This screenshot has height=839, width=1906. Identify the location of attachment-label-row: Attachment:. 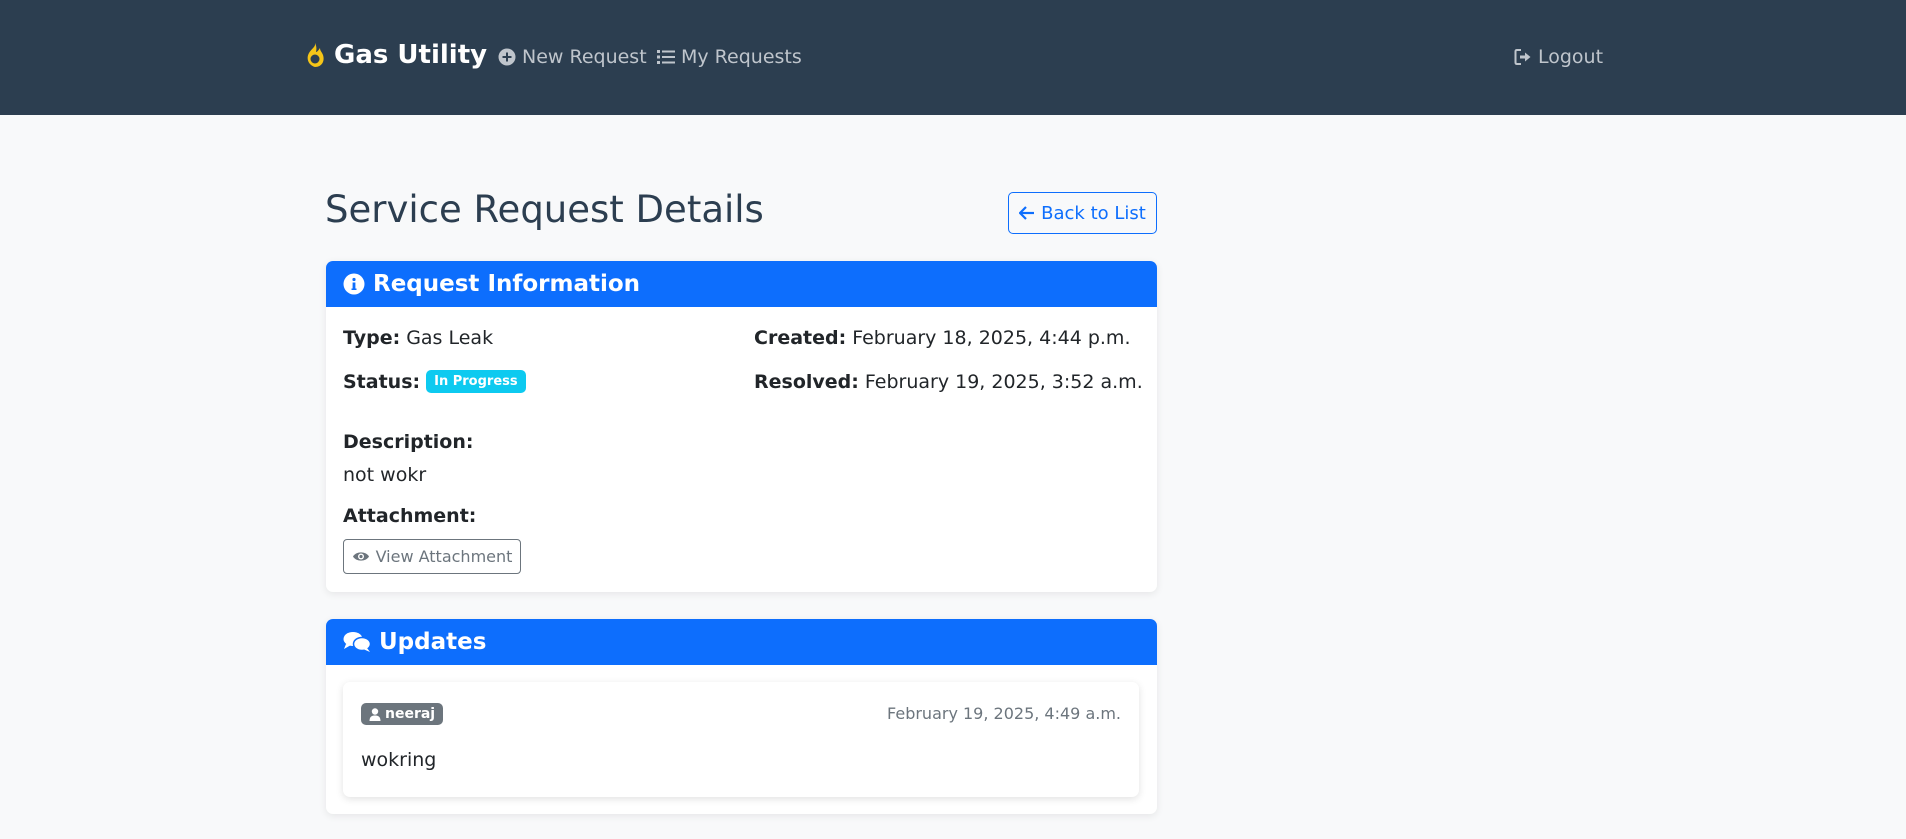
(409, 516).